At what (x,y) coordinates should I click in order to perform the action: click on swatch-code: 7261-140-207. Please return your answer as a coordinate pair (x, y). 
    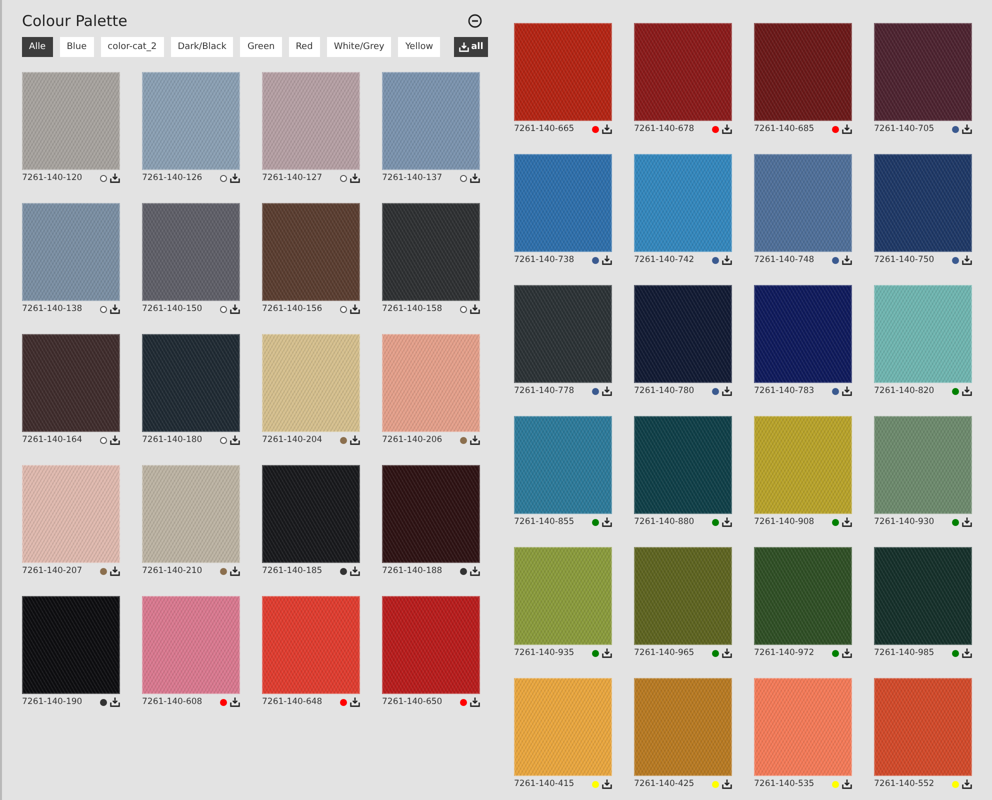
    Looking at the image, I should click on (53, 571).